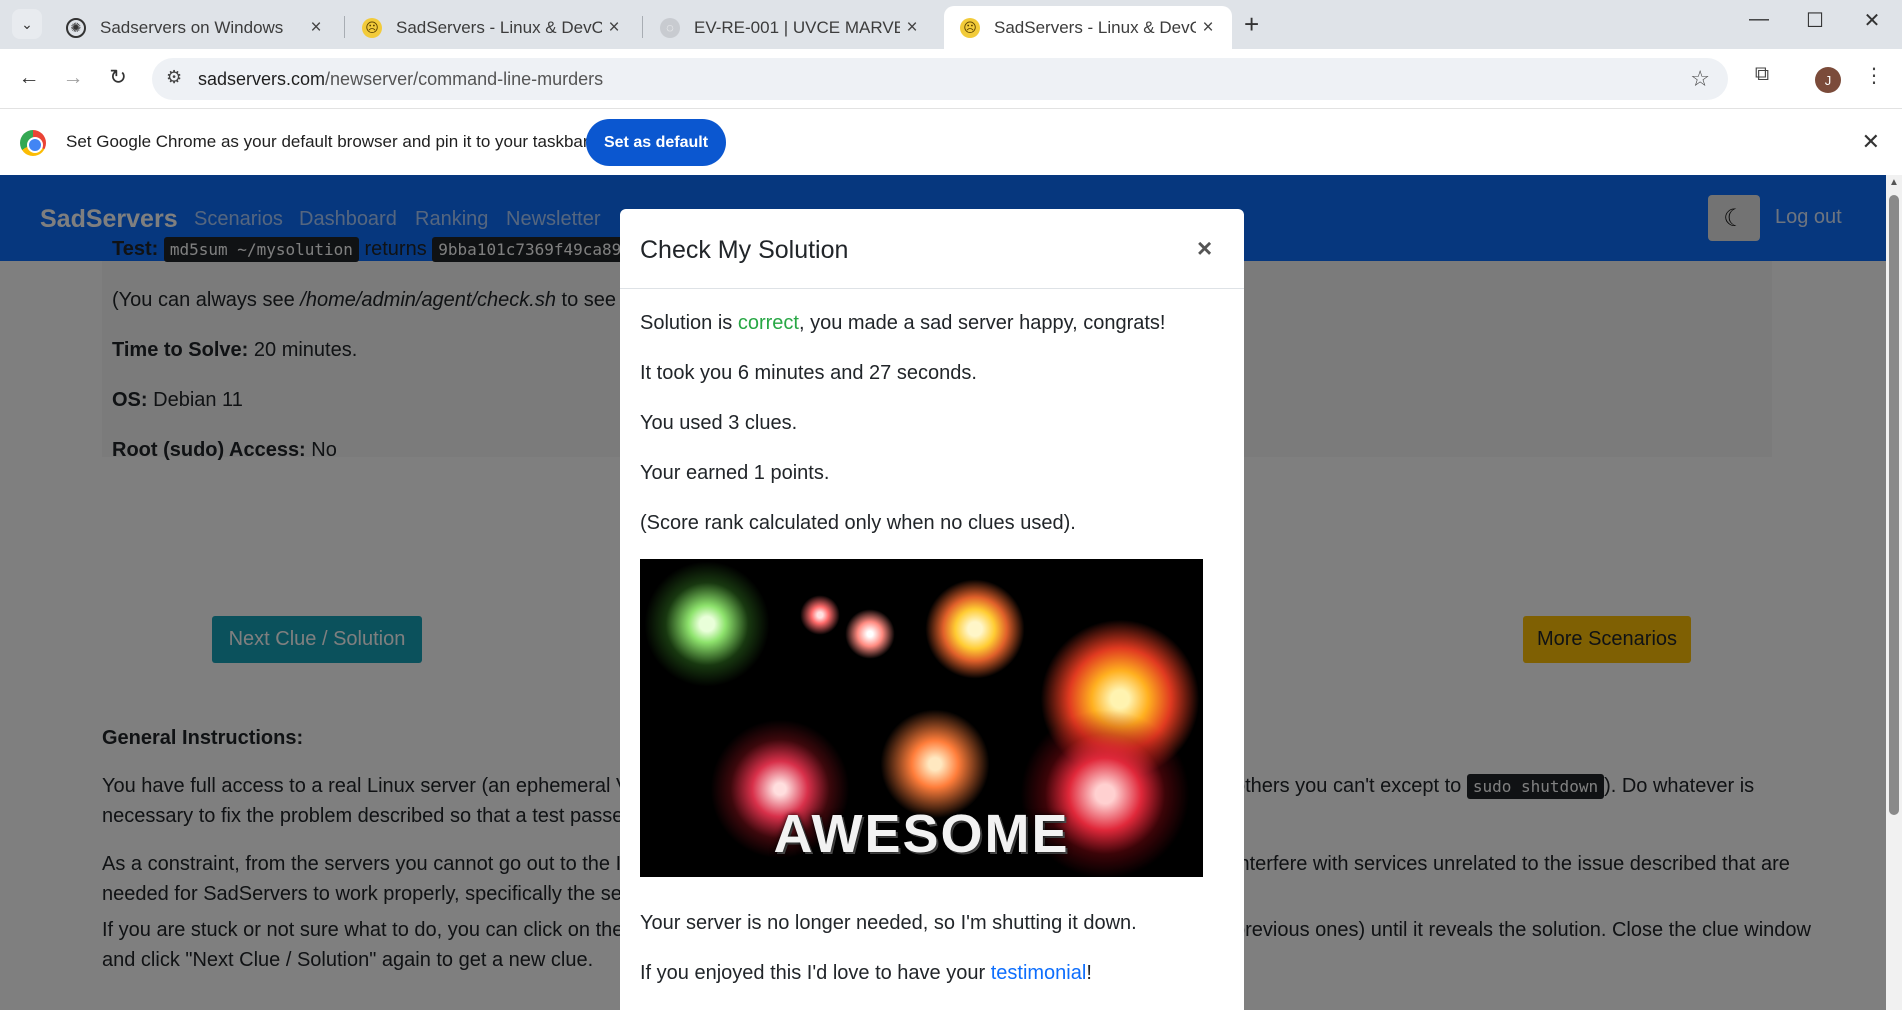 The width and height of the screenshot is (1902, 1010). I want to click on tab-title: EV-RE-001 | UVCE MARVEL, so click(797, 27).